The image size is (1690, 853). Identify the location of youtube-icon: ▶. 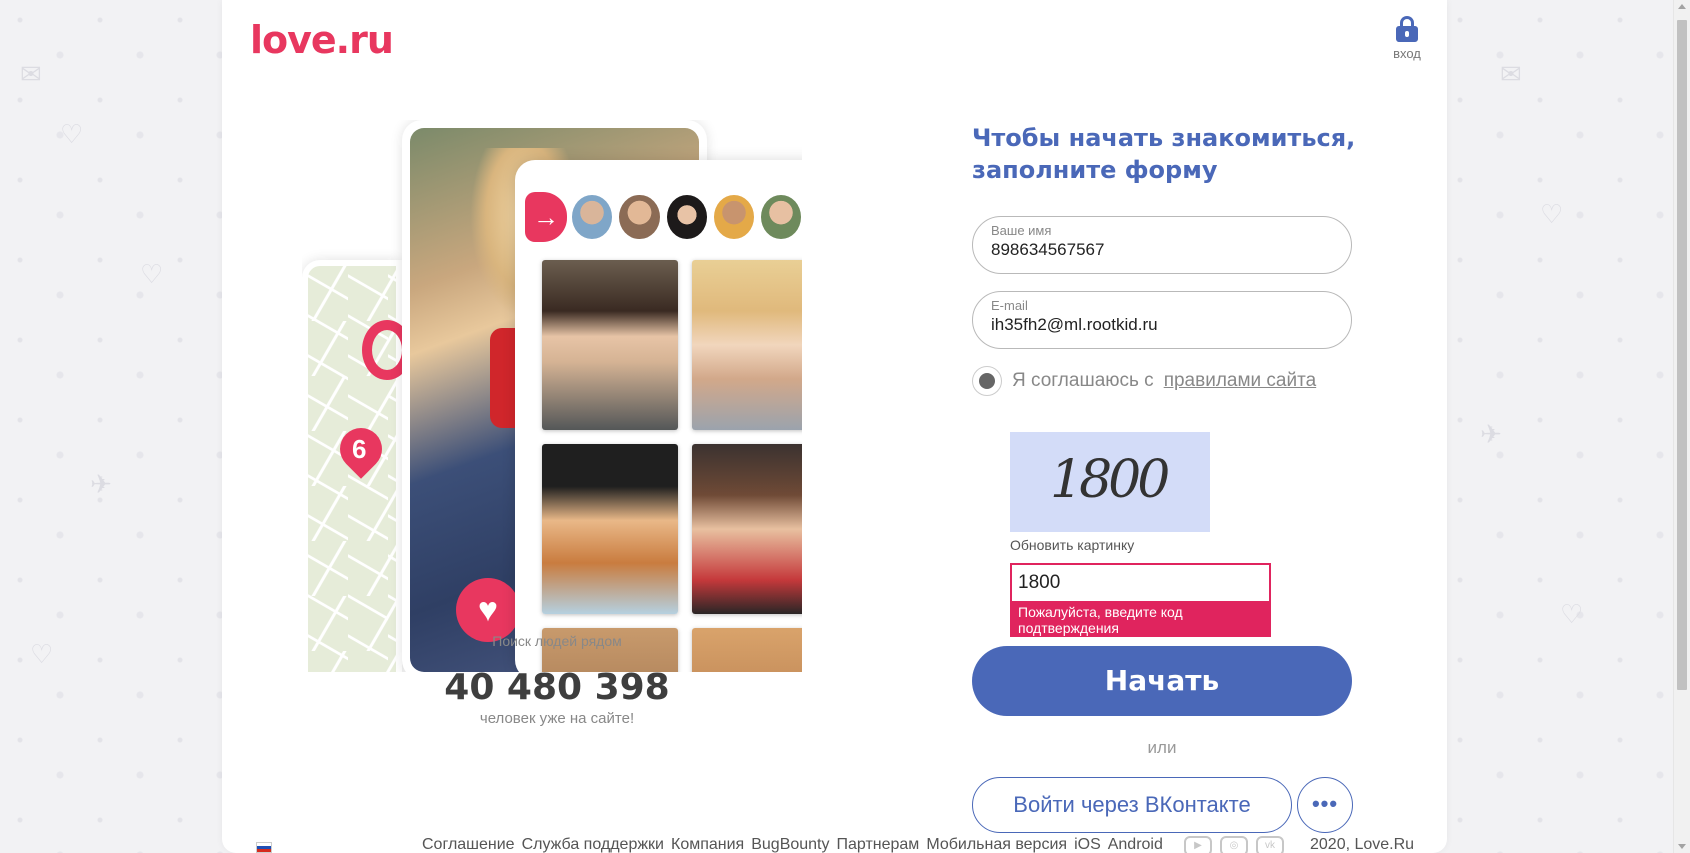
(1198, 844).